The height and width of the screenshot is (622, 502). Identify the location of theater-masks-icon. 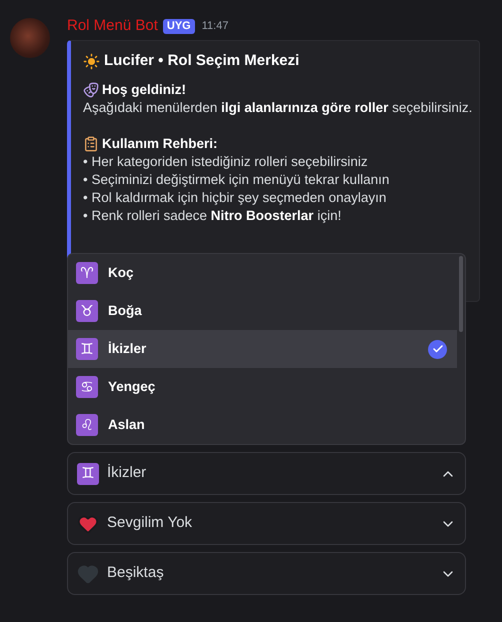
(91, 90).